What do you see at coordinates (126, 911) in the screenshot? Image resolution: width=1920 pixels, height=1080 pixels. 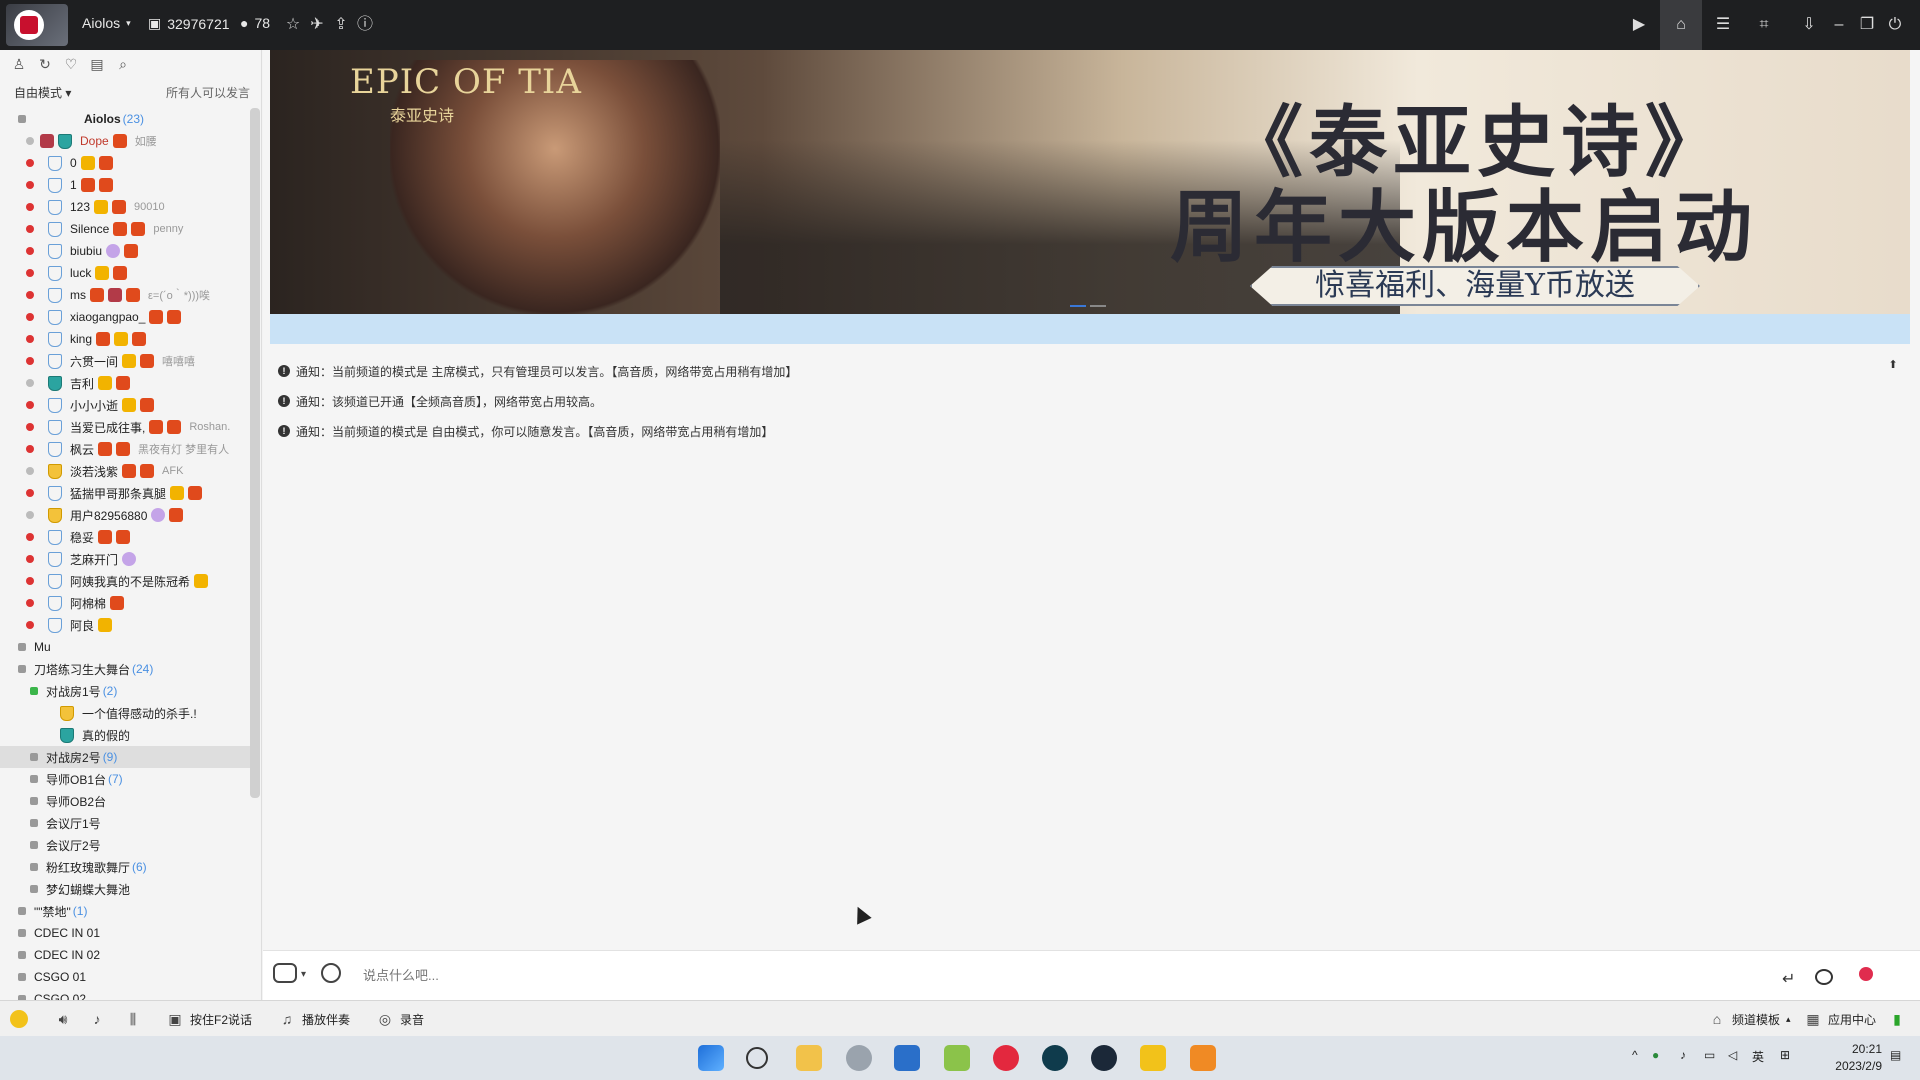 I see `channel-row: ""禁地" (1)` at bounding box center [126, 911].